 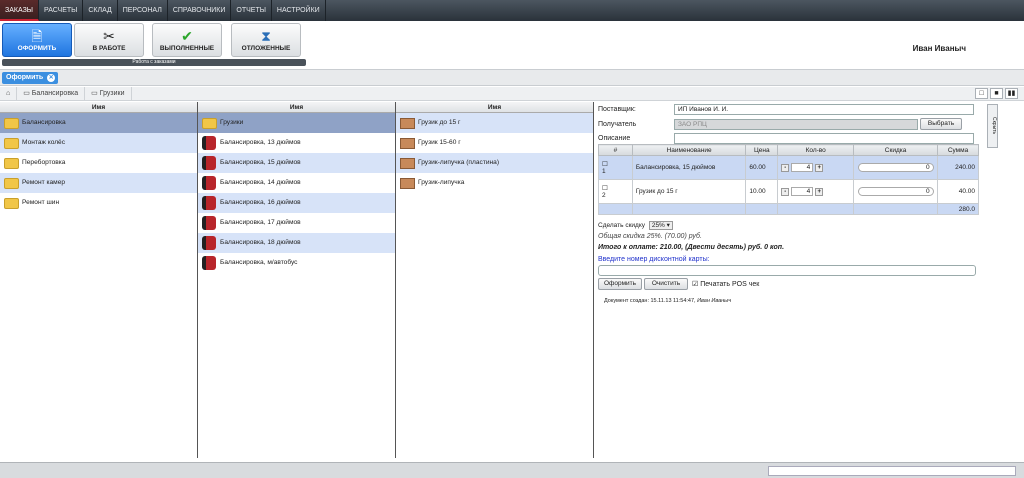 I want to click on table-row: ☐ 2 Грузик до 15 г 10.00 -4 + 0 40.00, so click(x=788, y=191).